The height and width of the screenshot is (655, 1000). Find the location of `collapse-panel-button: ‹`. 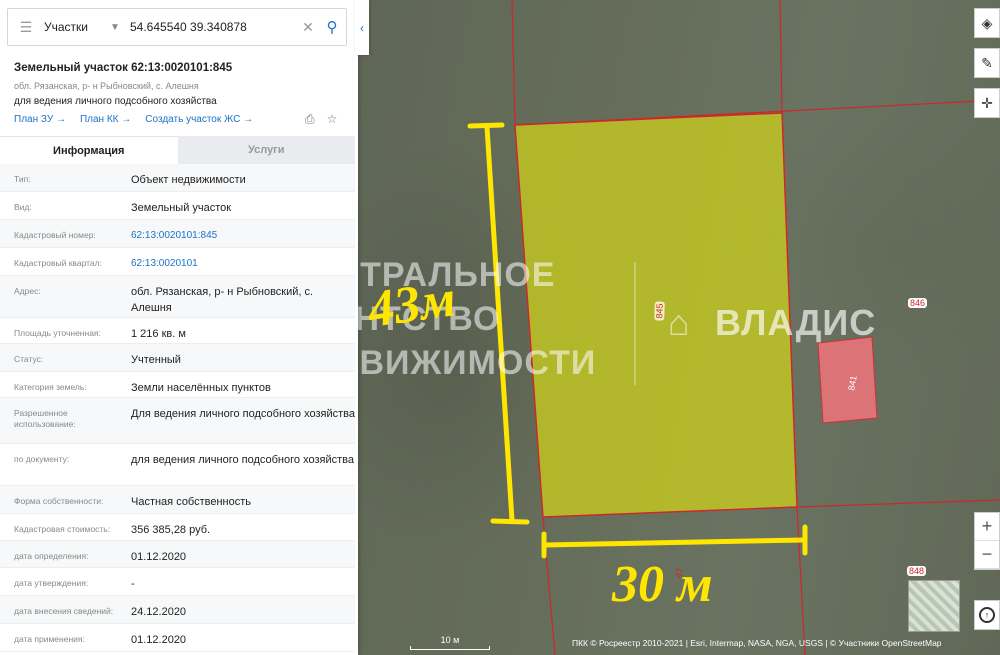

collapse-panel-button: ‹ is located at coordinates (362, 27).